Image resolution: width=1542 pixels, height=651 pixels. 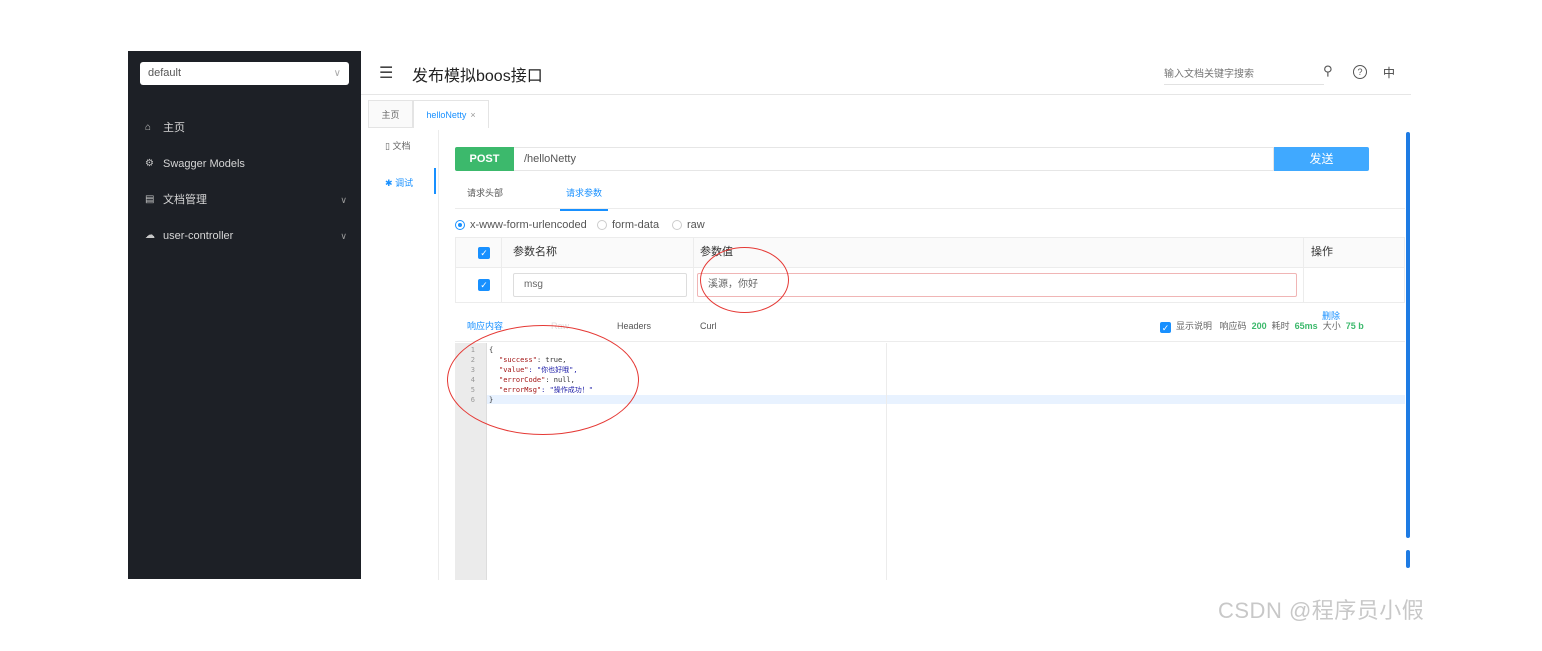 I want to click on page-title: 发布模拟boos接口, so click(x=477, y=76).